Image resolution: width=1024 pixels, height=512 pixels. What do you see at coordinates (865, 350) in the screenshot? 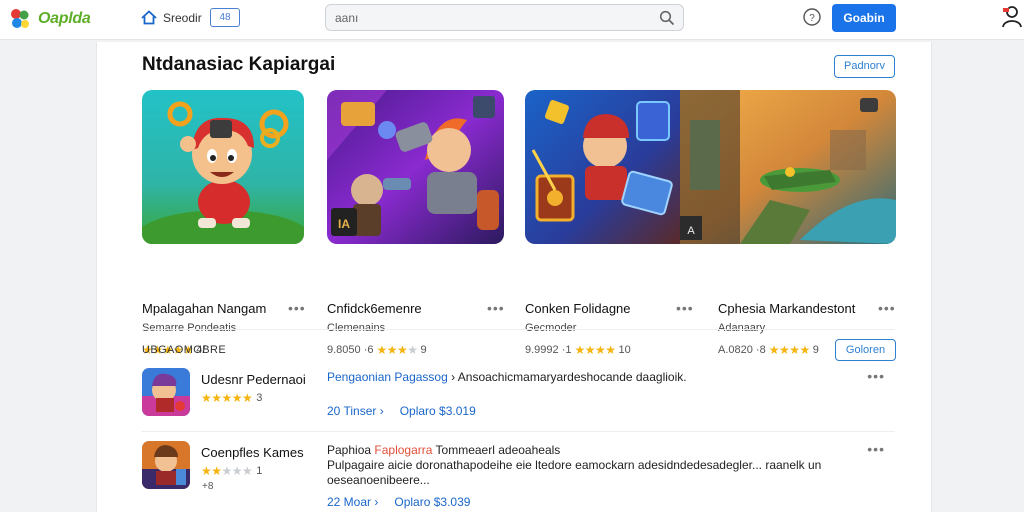
I see `list-more-button: Goloren` at bounding box center [865, 350].